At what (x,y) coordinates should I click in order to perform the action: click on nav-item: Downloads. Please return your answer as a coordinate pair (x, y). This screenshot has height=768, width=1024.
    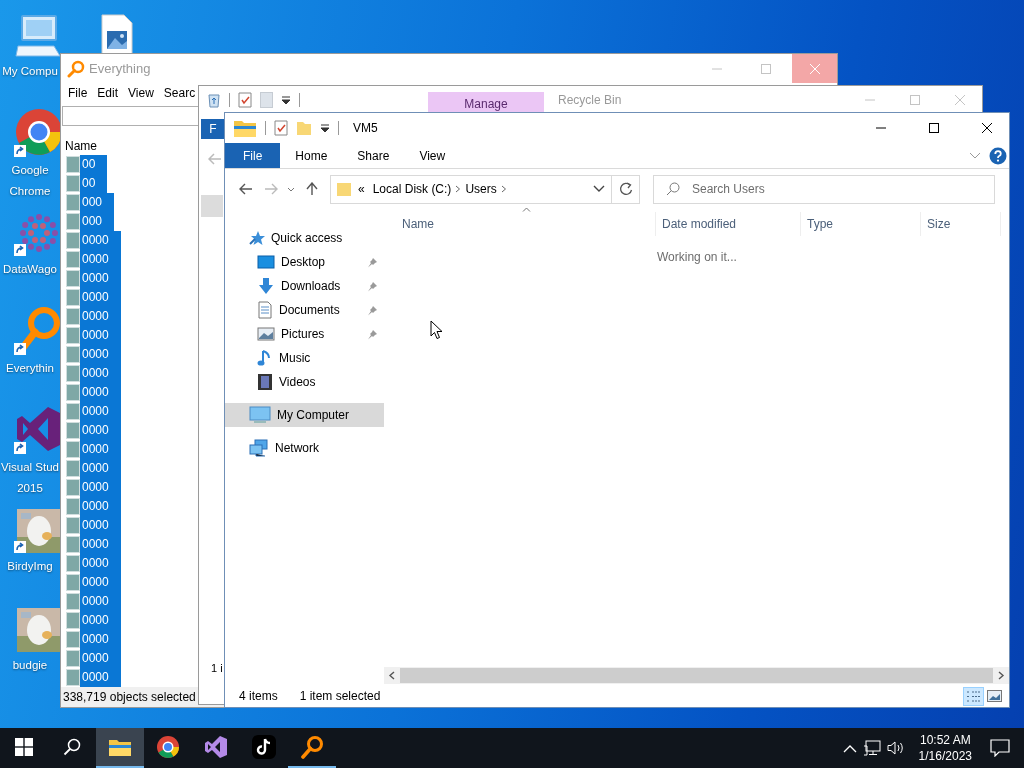
    Looking at the image, I should click on (304, 286).